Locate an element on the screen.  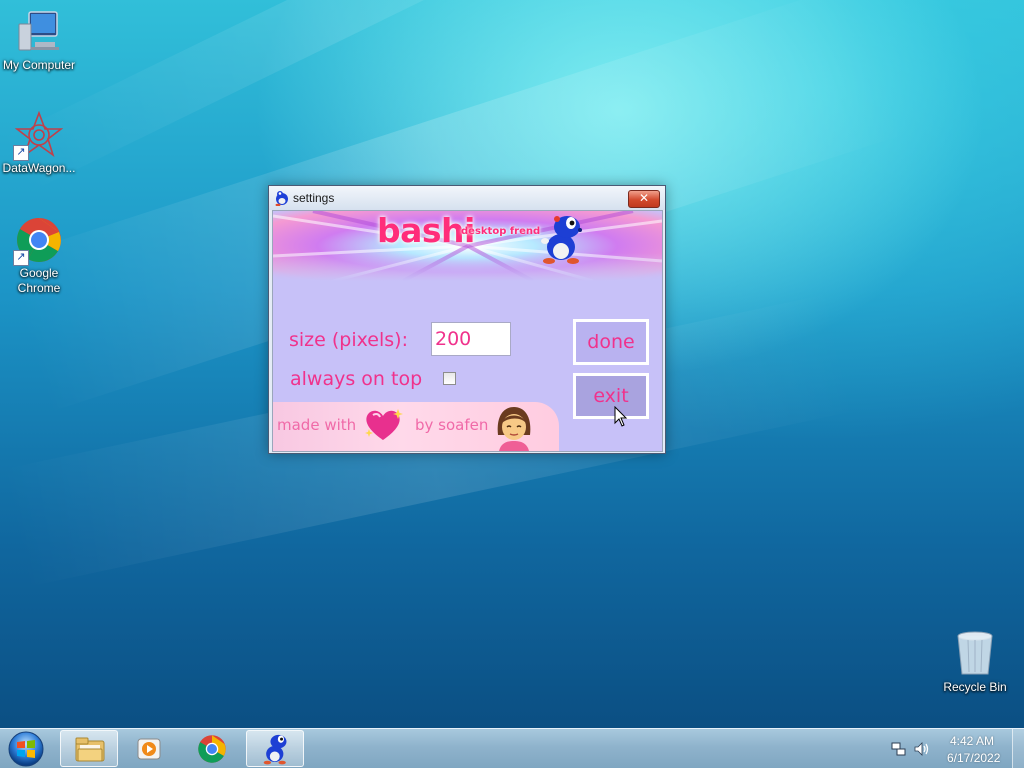
size-label: size (pixels): is located at coordinates (348, 340).